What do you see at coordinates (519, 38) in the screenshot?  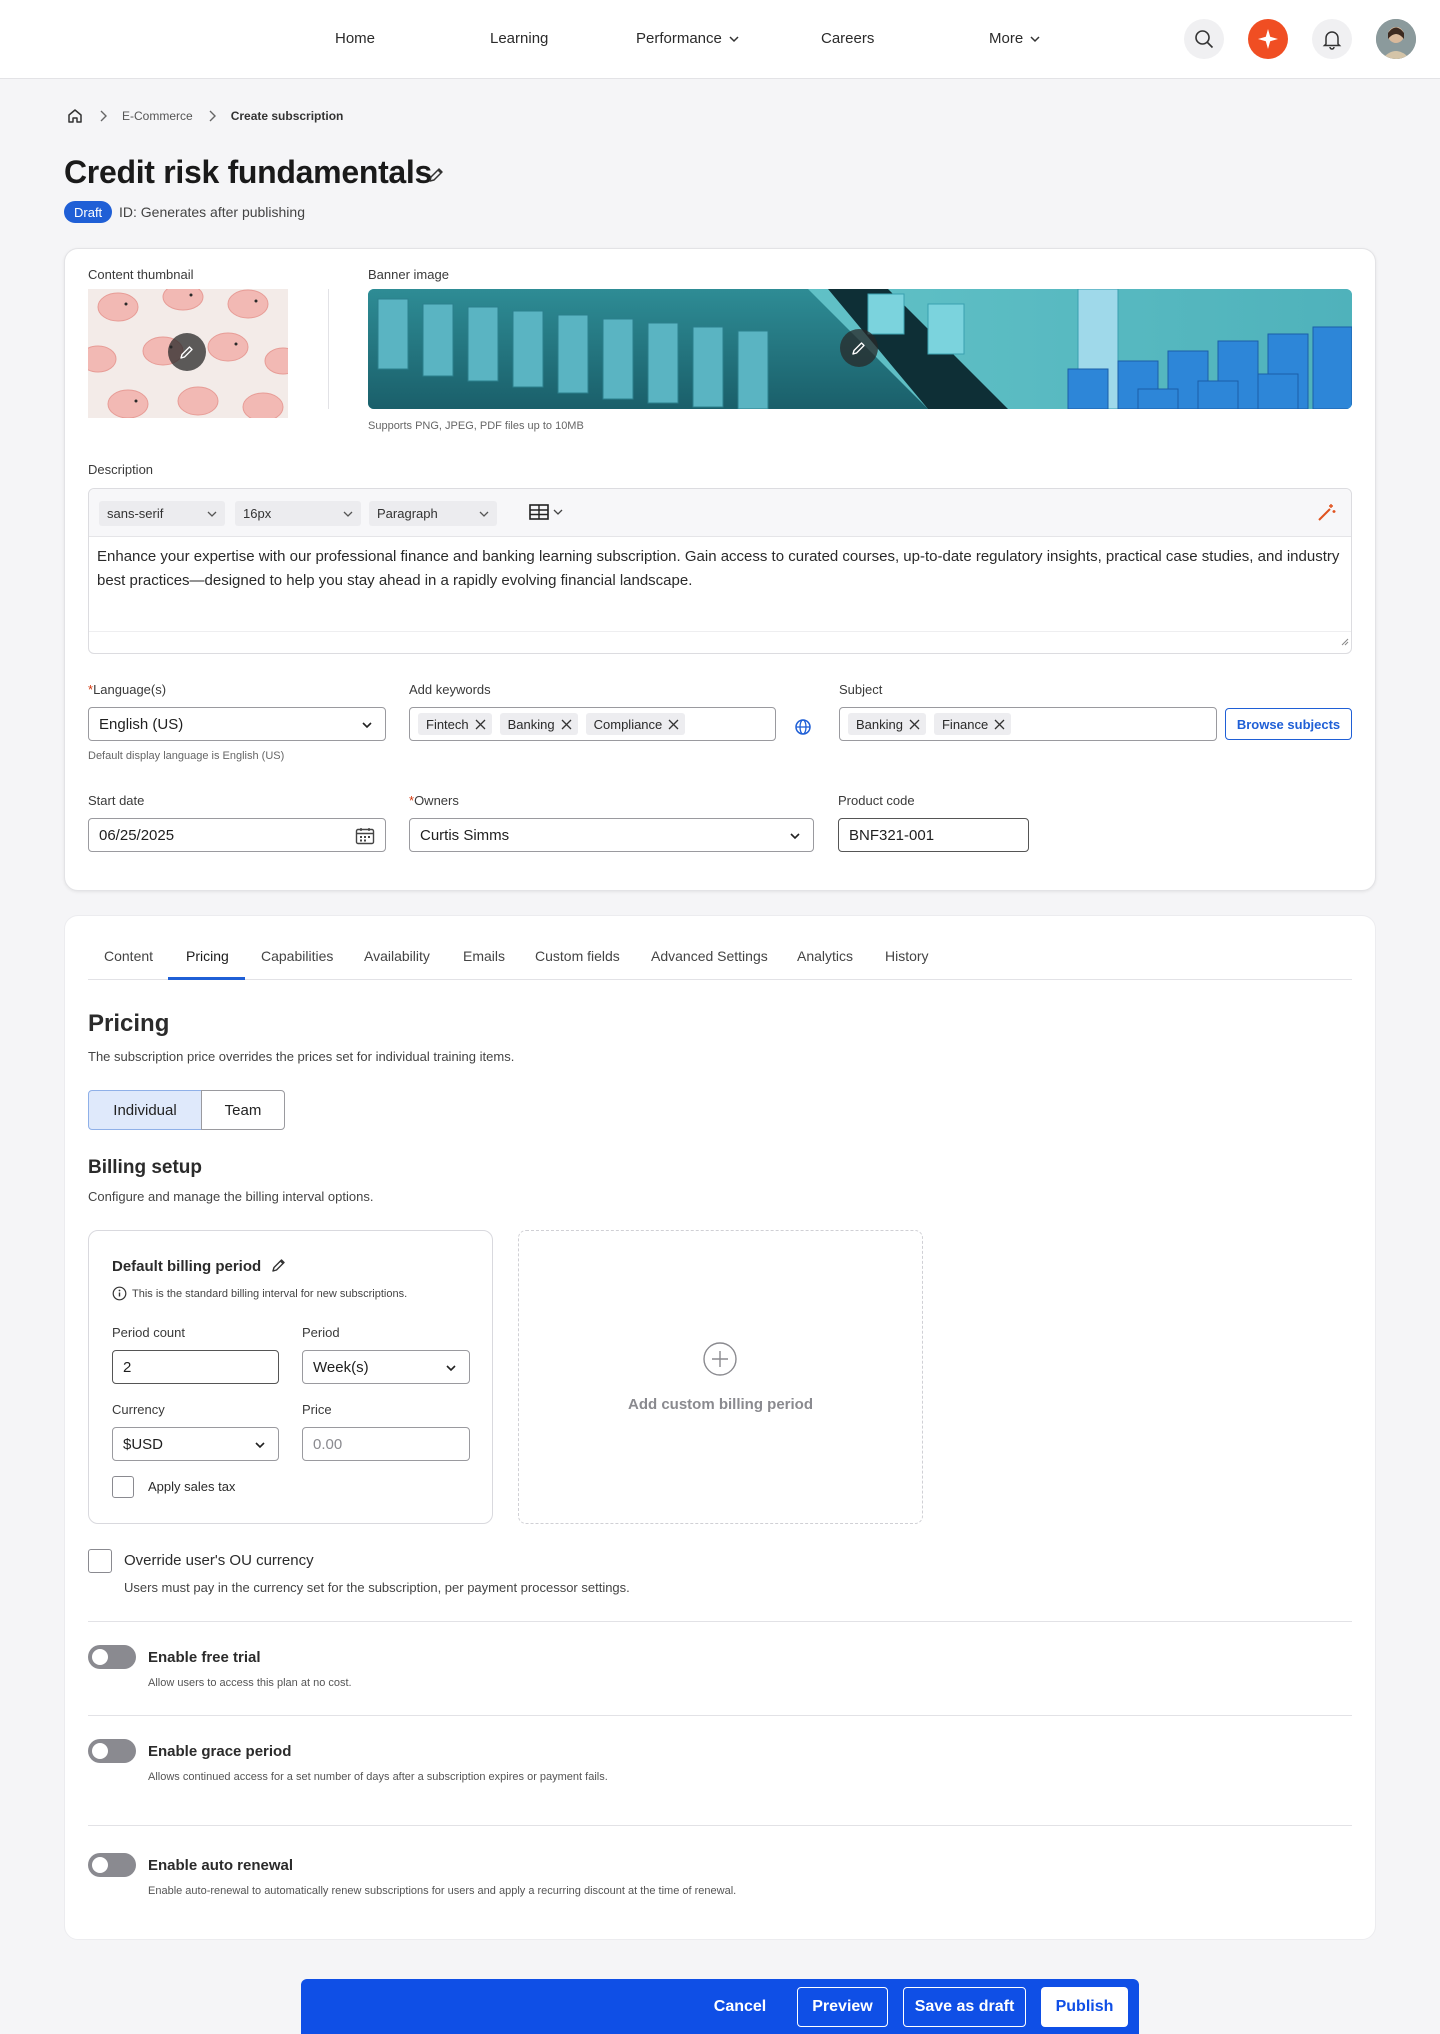 I see `nav-learning: Learning` at bounding box center [519, 38].